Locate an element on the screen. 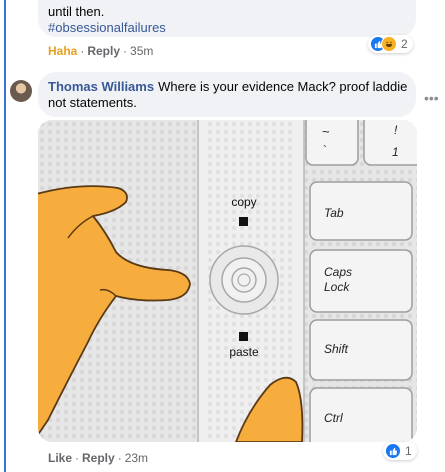 The width and height of the screenshot is (445, 472). timestamp: 23m is located at coordinates (136, 458).